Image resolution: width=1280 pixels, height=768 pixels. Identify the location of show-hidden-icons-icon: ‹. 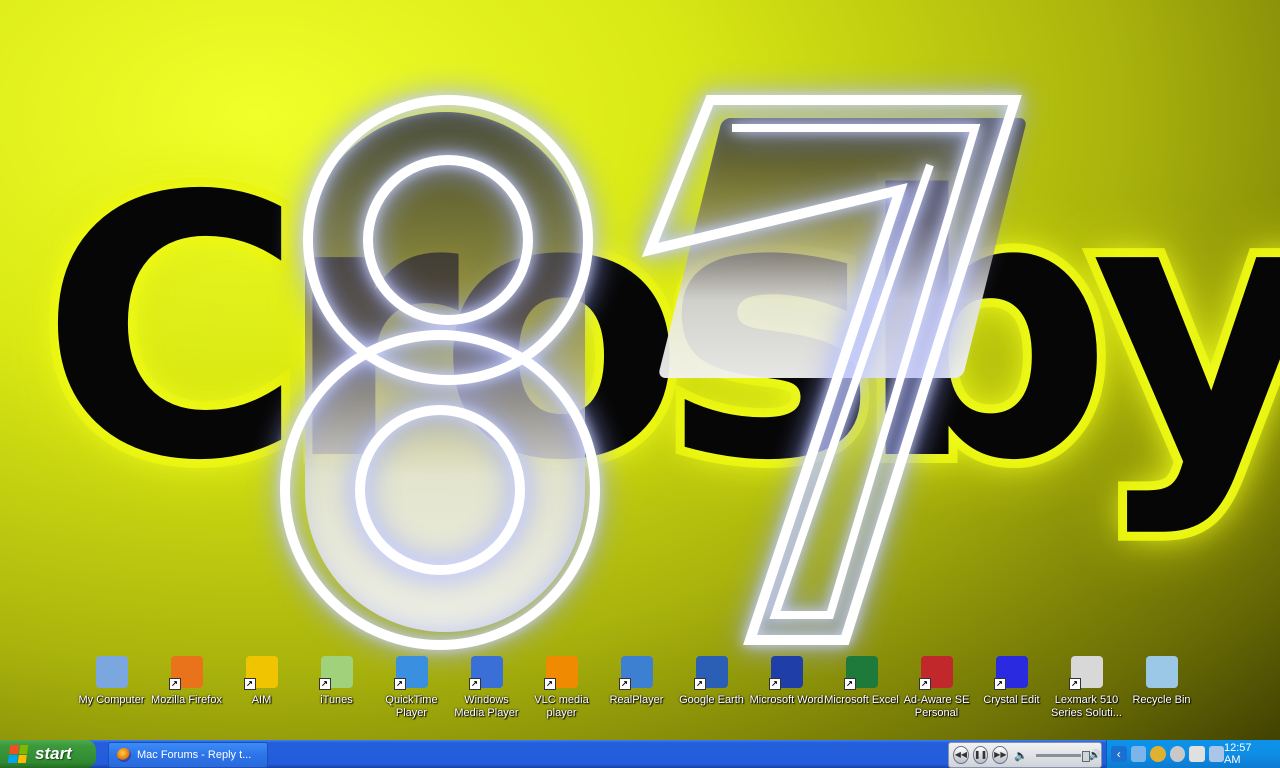
(1119, 754).